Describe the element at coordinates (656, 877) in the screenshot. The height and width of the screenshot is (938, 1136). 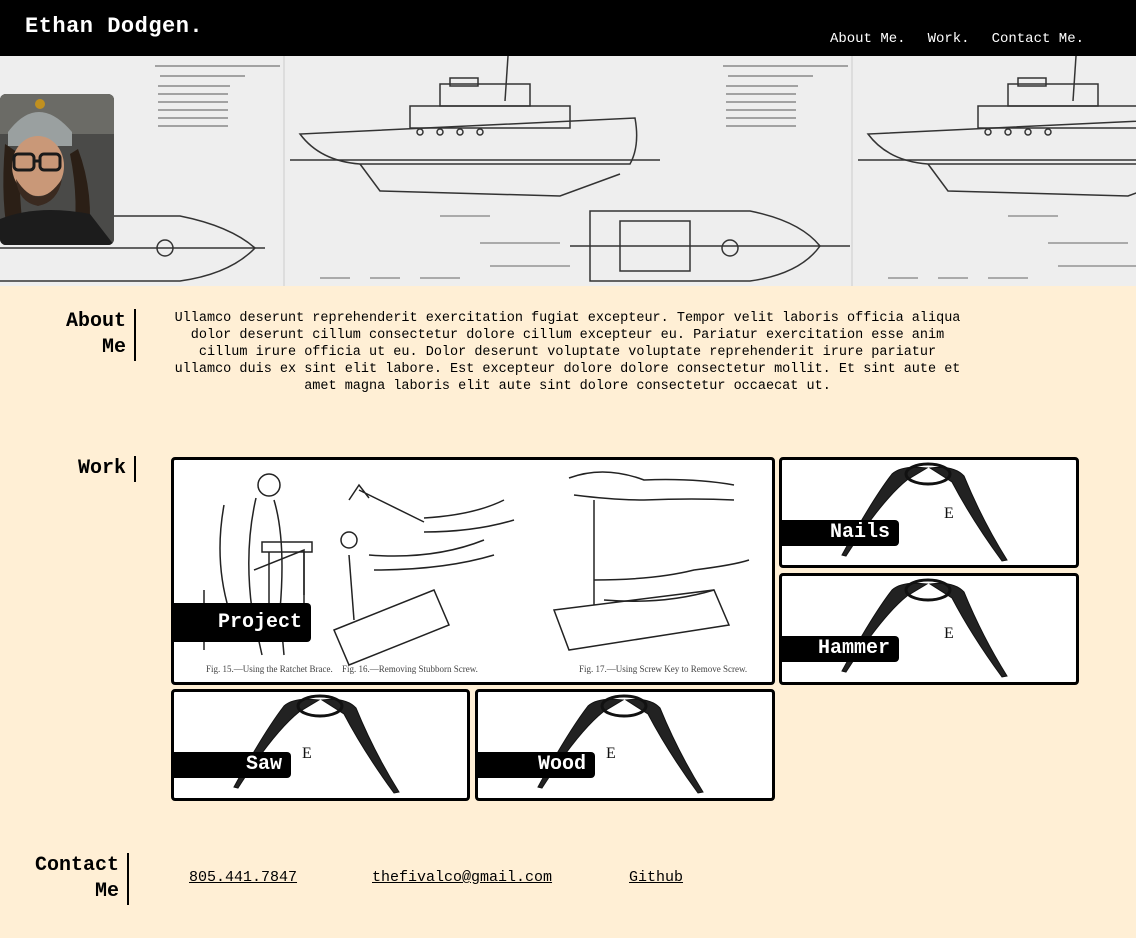
I see `github-link: Github` at that location.